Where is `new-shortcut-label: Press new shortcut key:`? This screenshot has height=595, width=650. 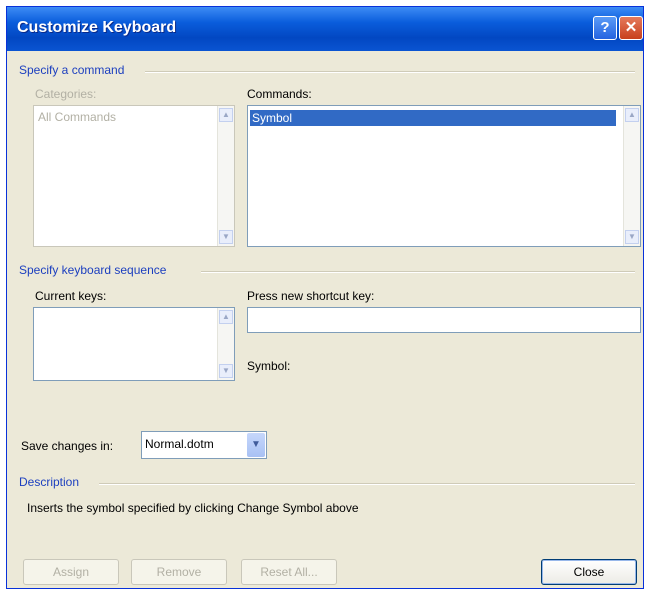
new-shortcut-label: Press new shortcut key: is located at coordinates (311, 296).